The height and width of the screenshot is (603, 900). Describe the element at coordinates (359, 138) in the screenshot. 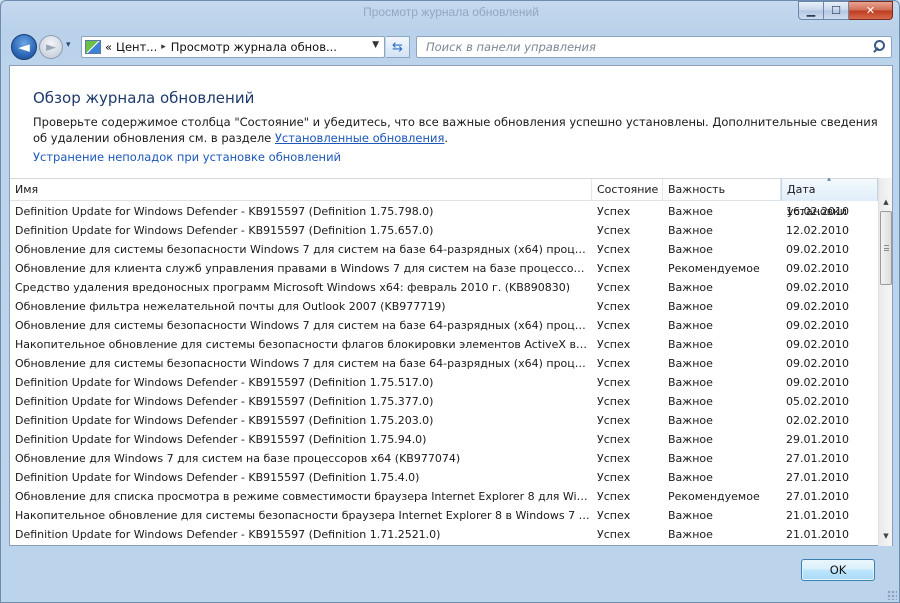

I see `installed-updates-link: Установленные обновления` at that location.